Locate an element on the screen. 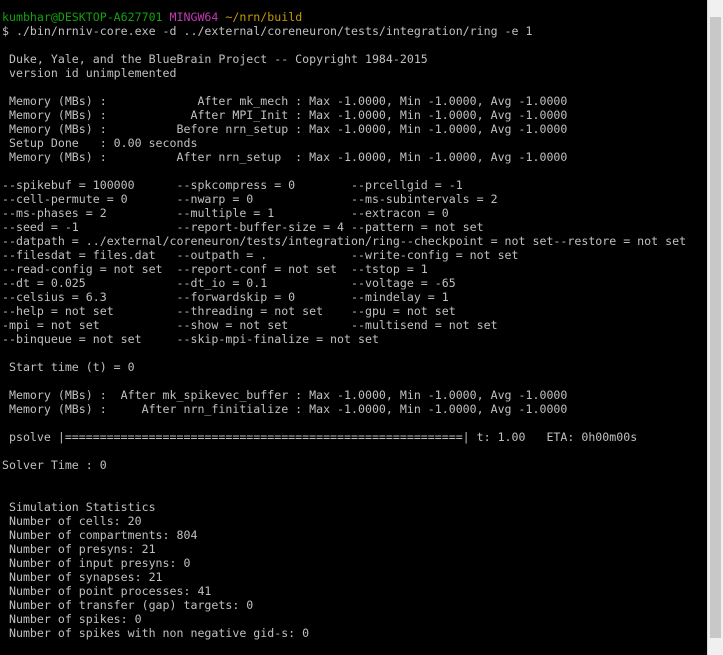  terminal-line: Number of synapses: 21 is located at coordinates (82, 577).